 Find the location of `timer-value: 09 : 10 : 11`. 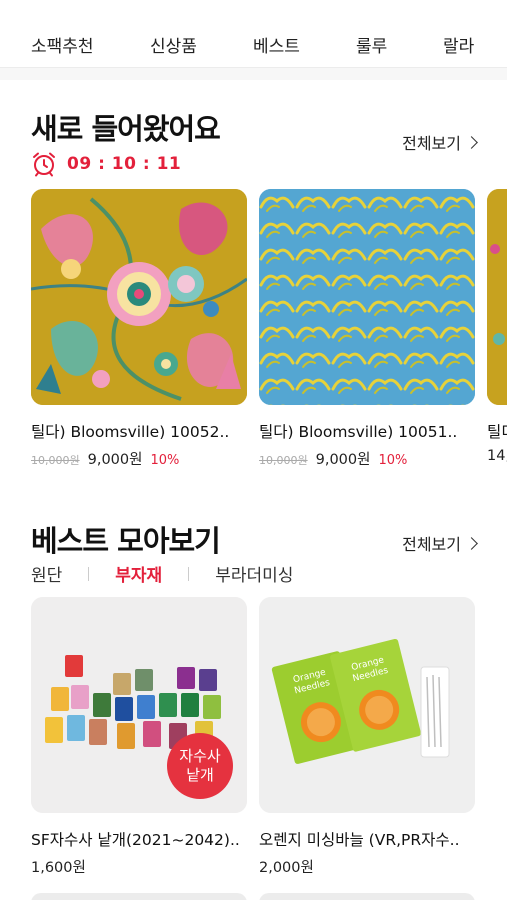

timer-value: 09 : 10 : 11 is located at coordinates (124, 164).